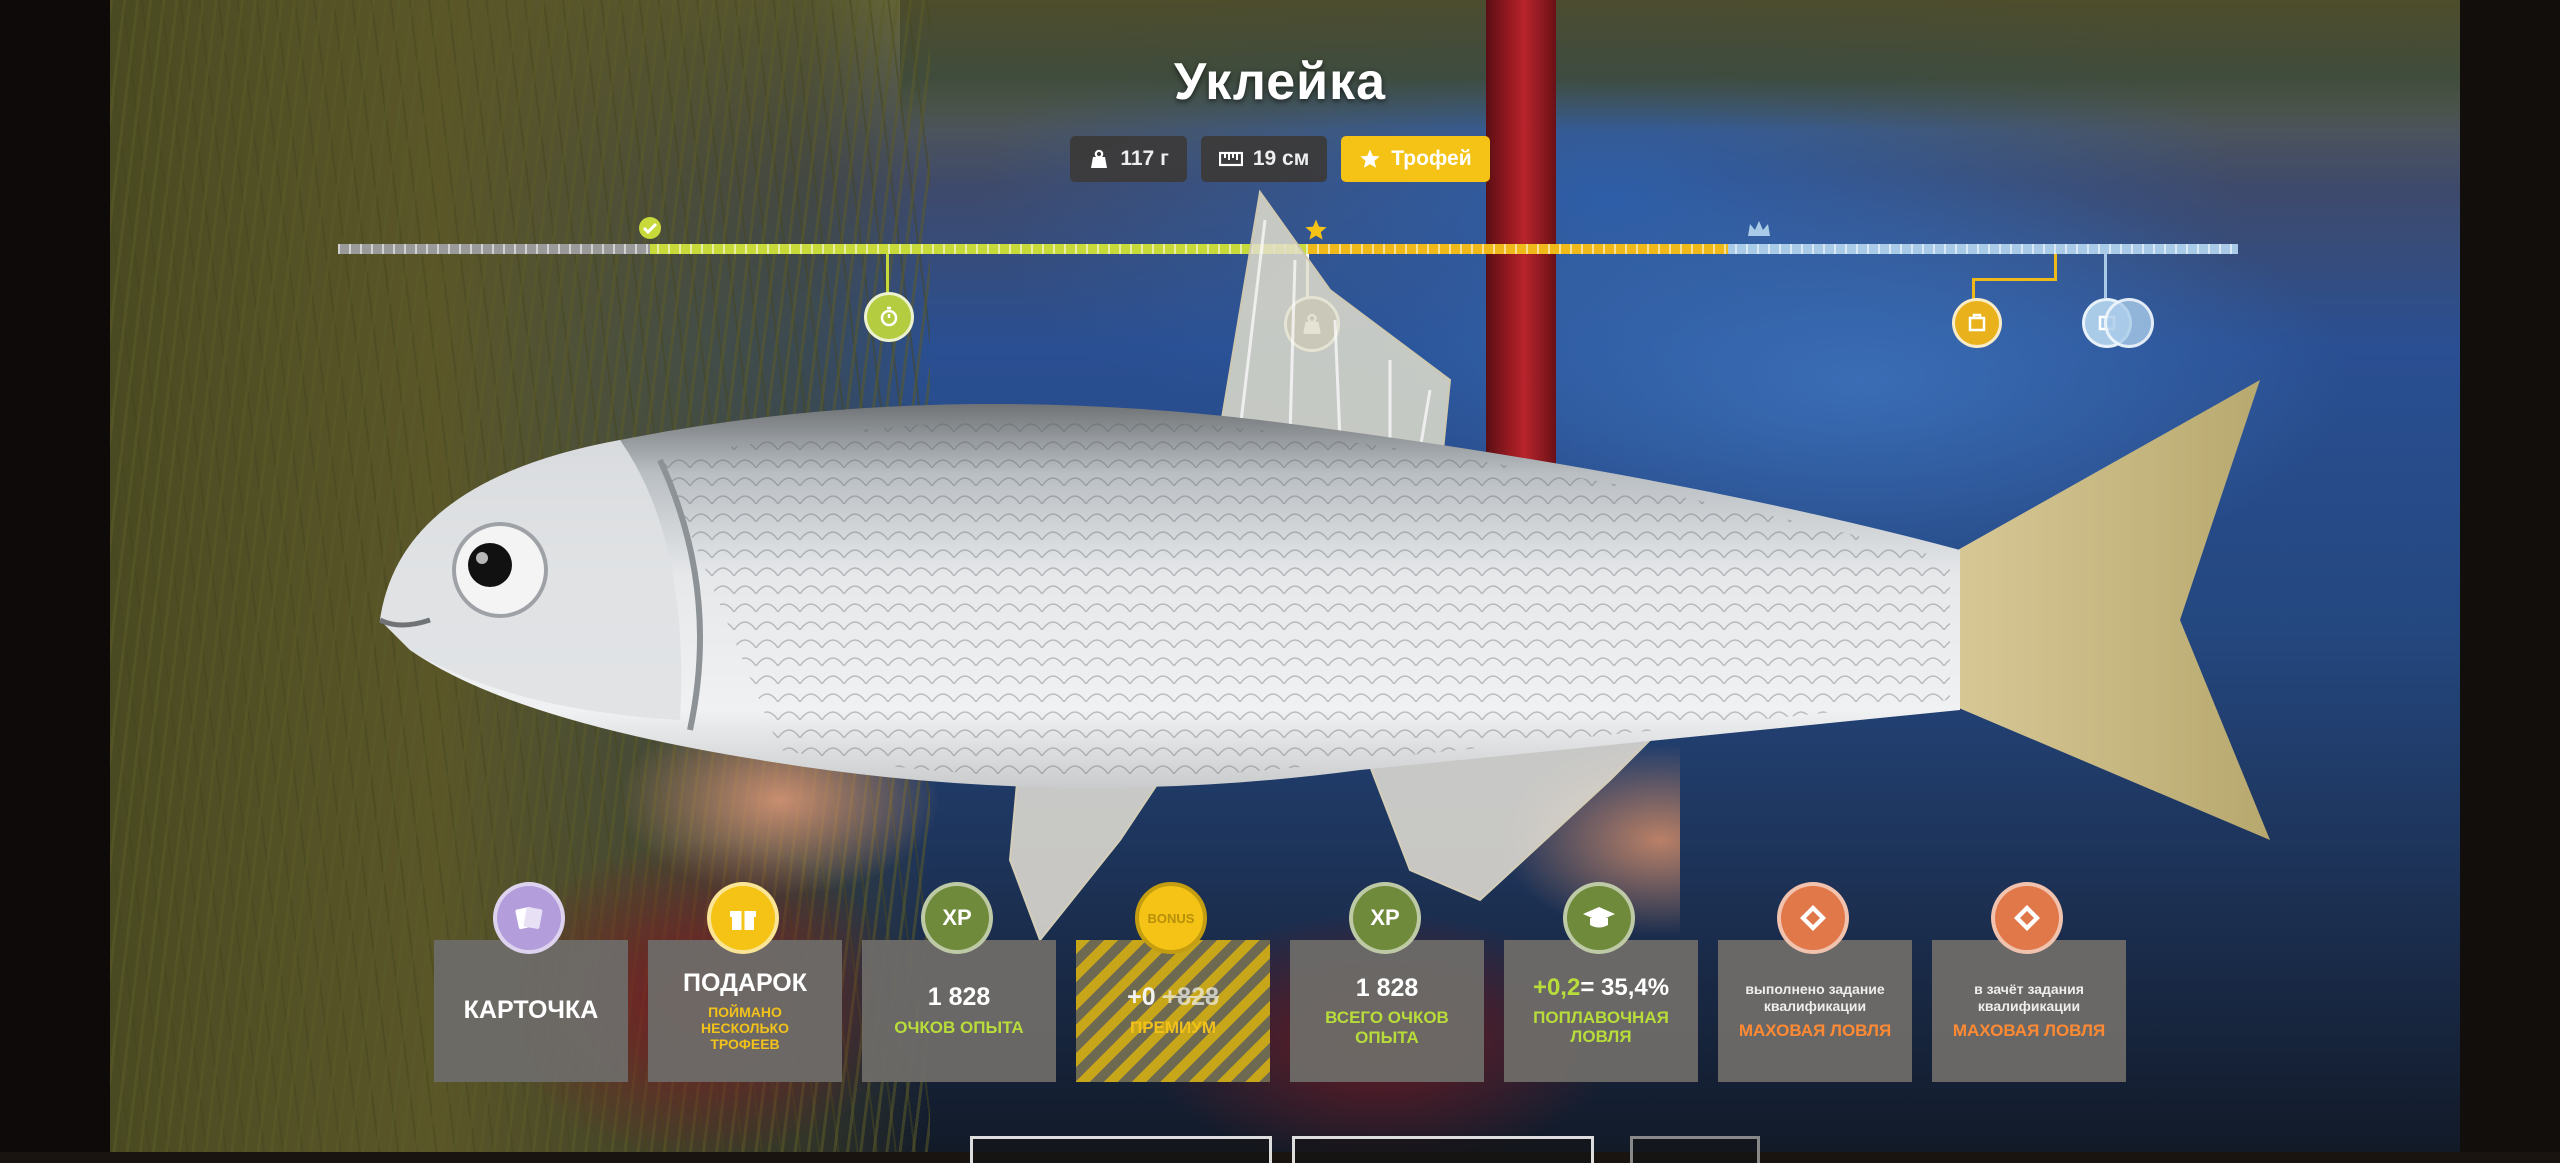 This screenshot has height=1163, width=2560. Describe the element at coordinates (1625, 988) in the screenshot. I see `skill-total: = 35,4%` at that location.